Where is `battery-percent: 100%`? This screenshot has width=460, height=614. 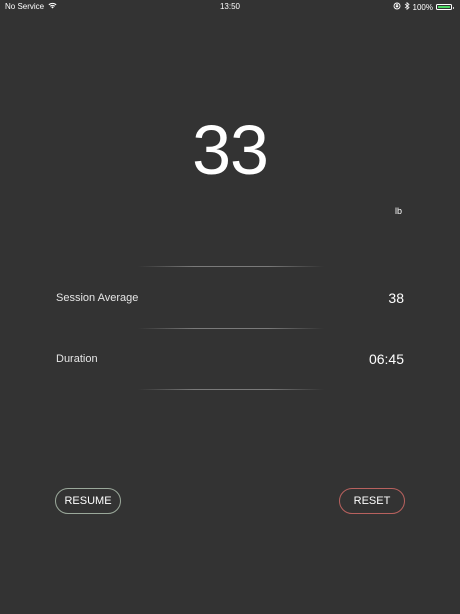
battery-percent: 100% is located at coordinates (422, 7).